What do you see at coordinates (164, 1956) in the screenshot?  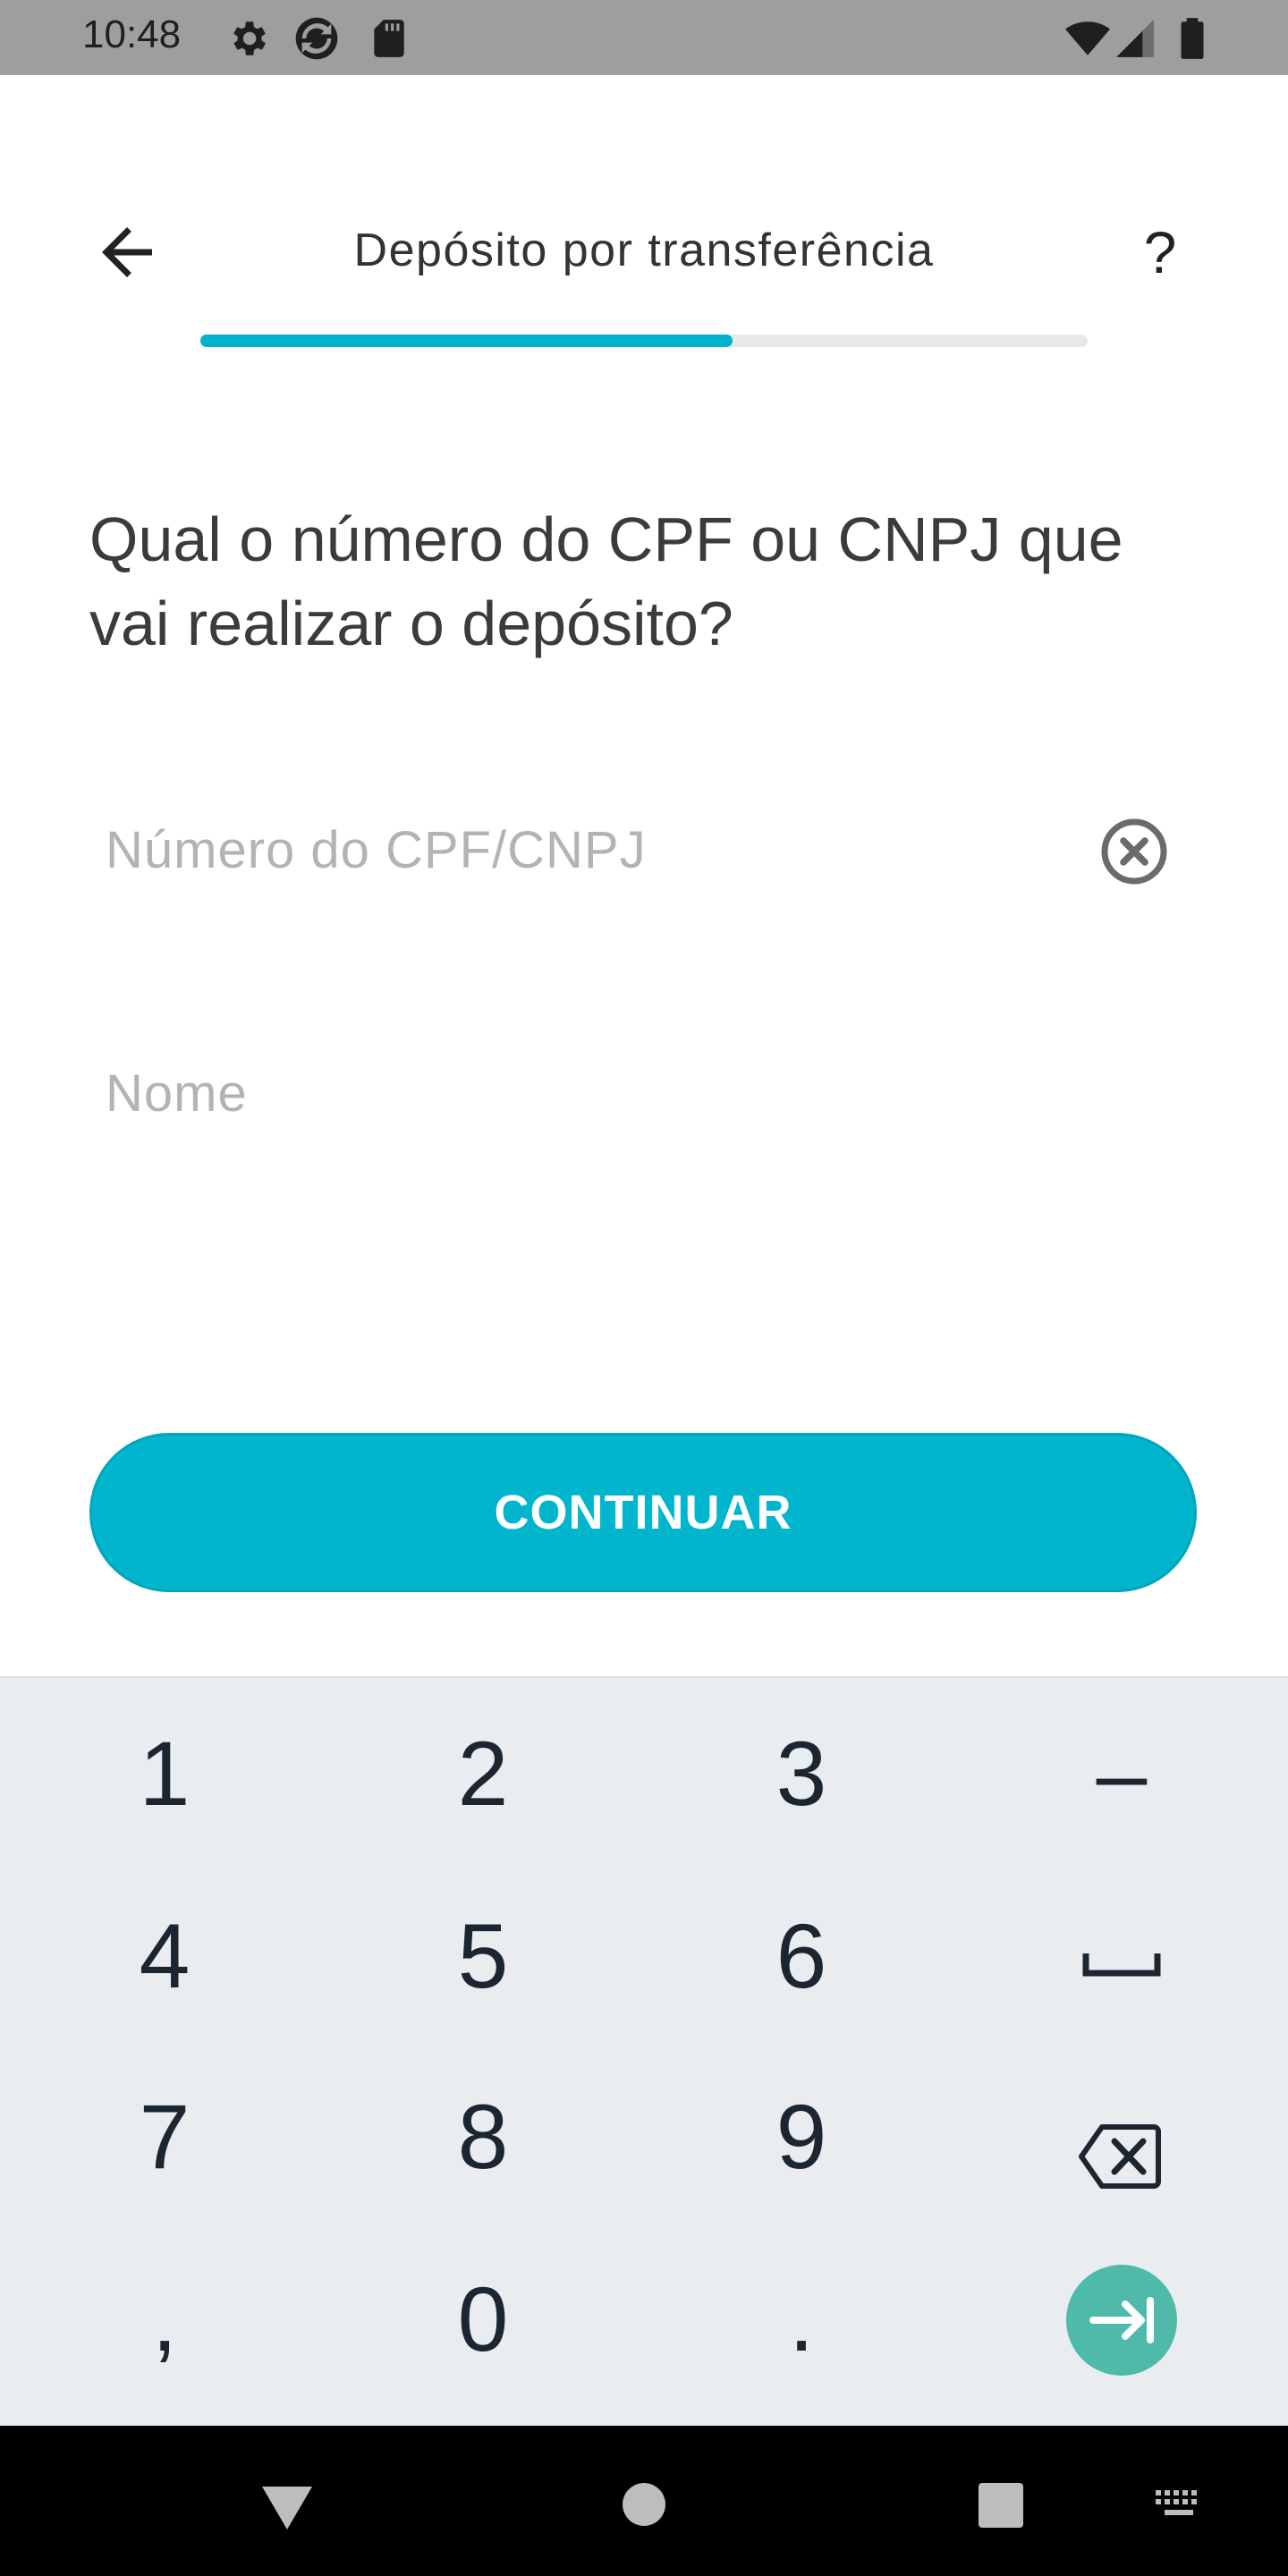 I see `key-4: 4` at bounding box center [164, 1956].